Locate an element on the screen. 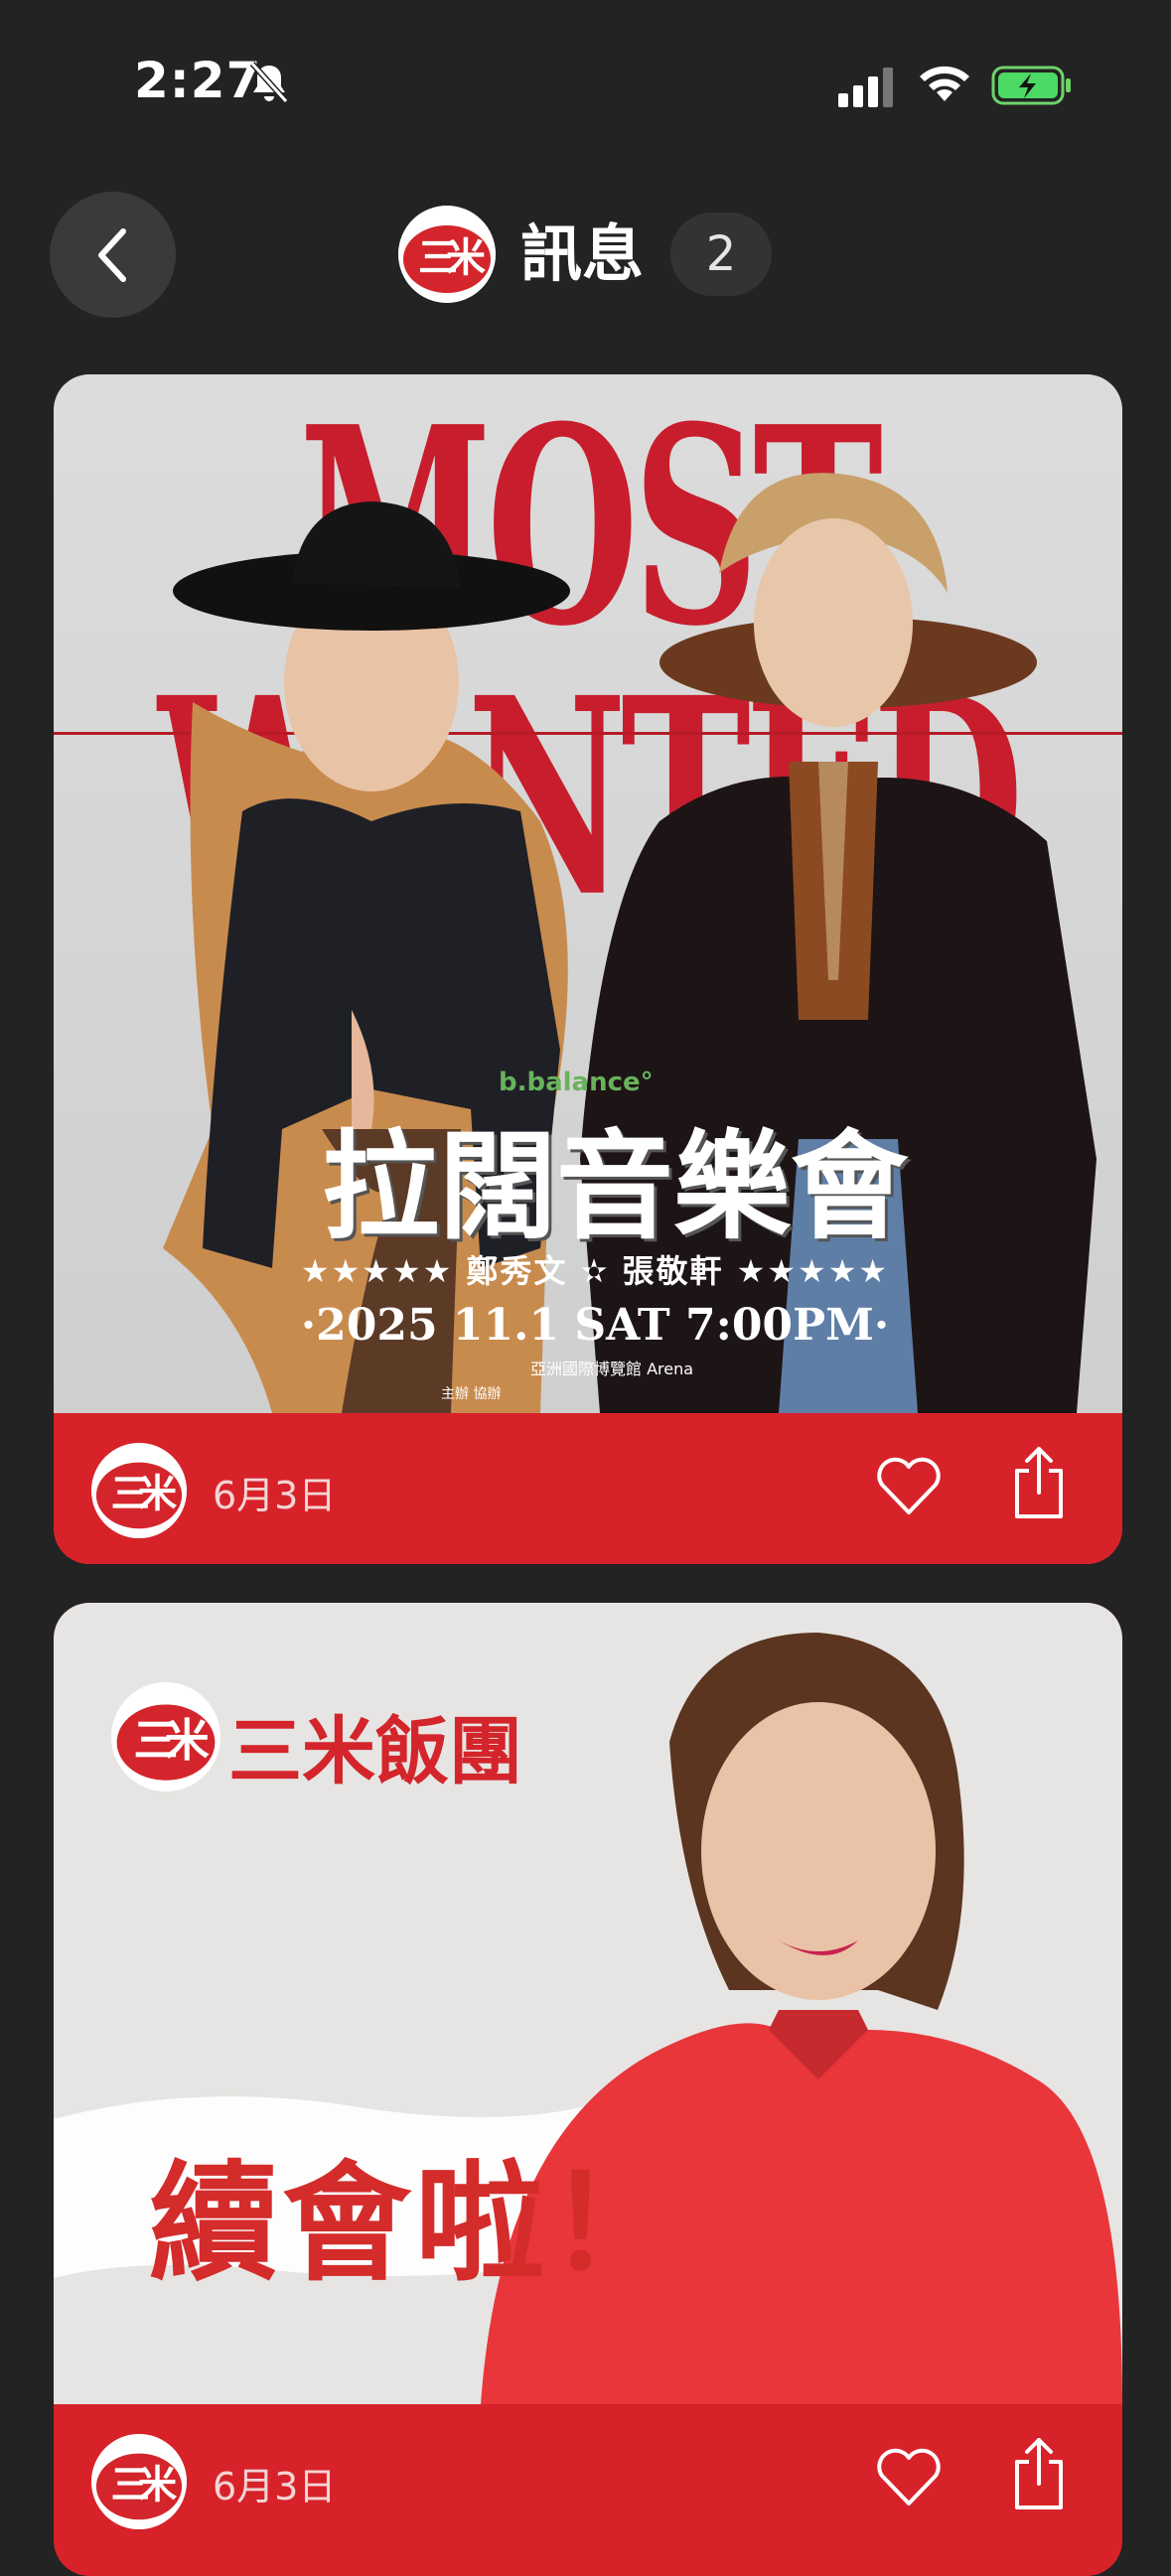 Image resolution: width=1171 pixels, height=2576 pixels. channel-avatar: 三 米 is located at coordinates (447, 255).